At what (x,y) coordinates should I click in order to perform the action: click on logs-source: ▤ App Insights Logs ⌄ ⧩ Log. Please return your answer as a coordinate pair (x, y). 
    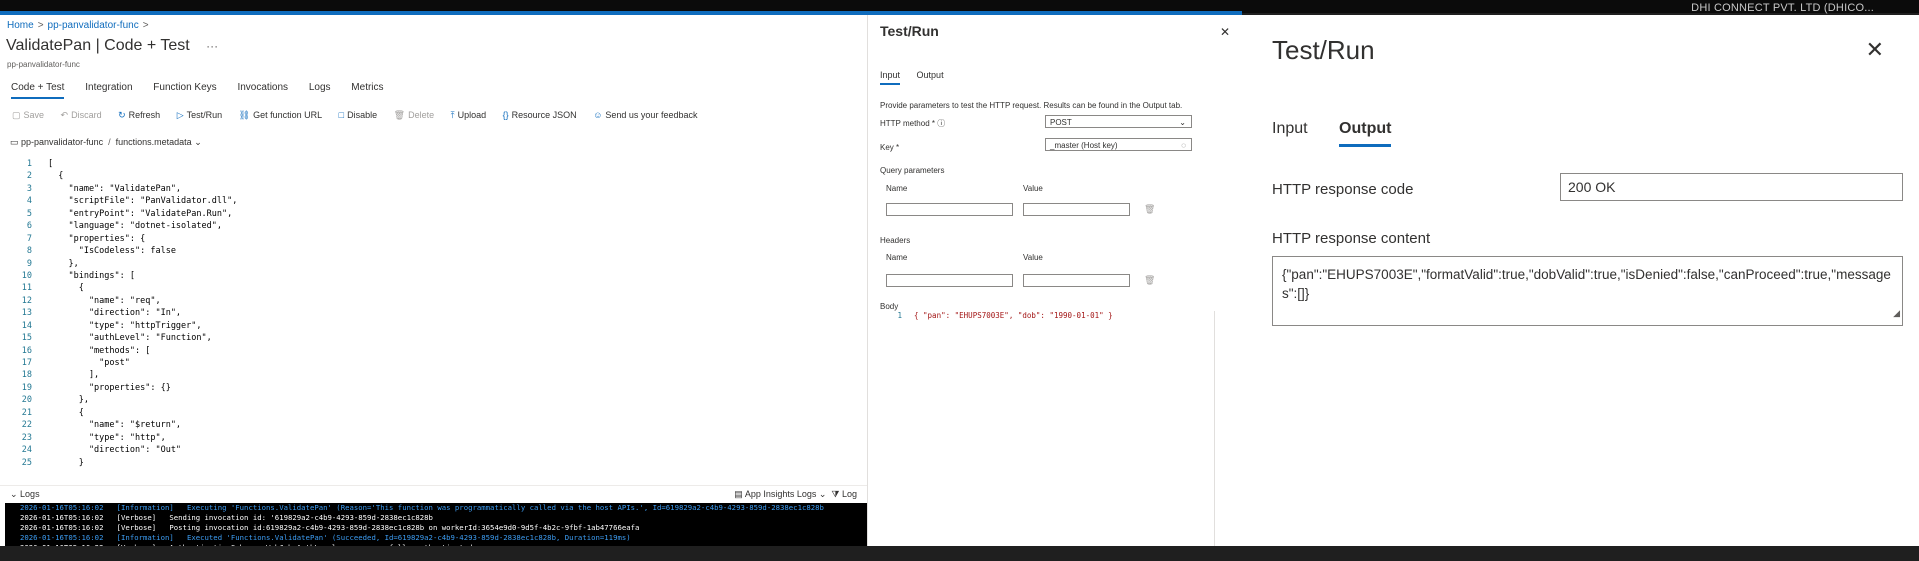
    Looking at the image, I should click on (795, 494).